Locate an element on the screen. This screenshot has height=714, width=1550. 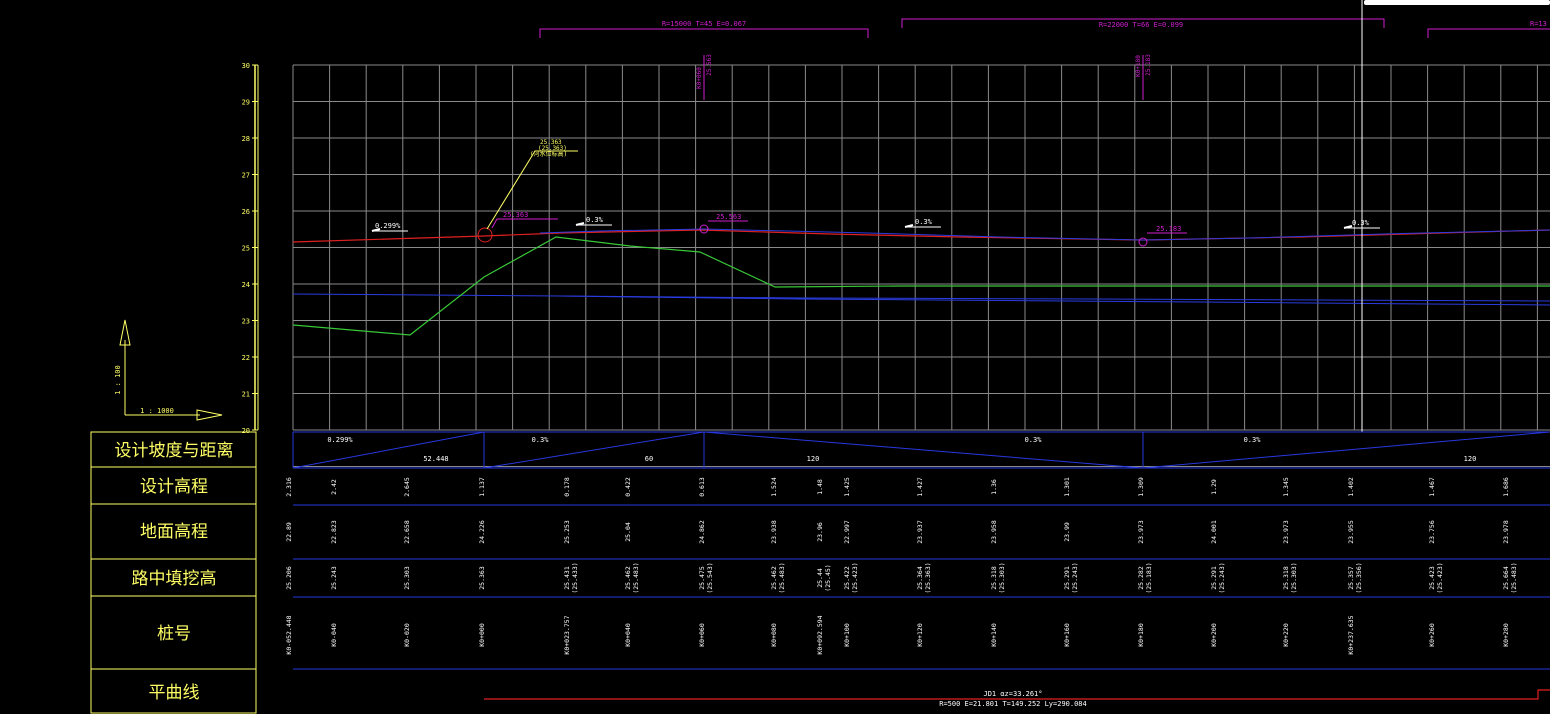
cell-r1: 1.48 is located at coordinates (820, 487).